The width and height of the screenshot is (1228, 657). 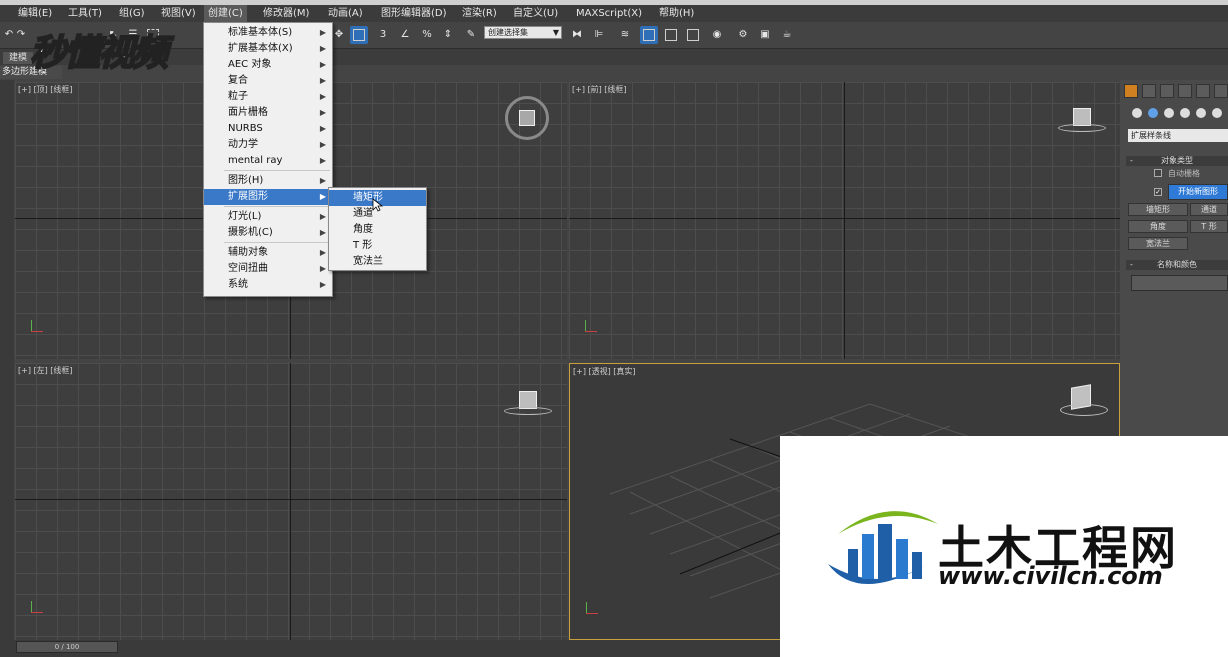 I want to click on rollout-title: 名称和颜色, so click(x=1177, y=264).